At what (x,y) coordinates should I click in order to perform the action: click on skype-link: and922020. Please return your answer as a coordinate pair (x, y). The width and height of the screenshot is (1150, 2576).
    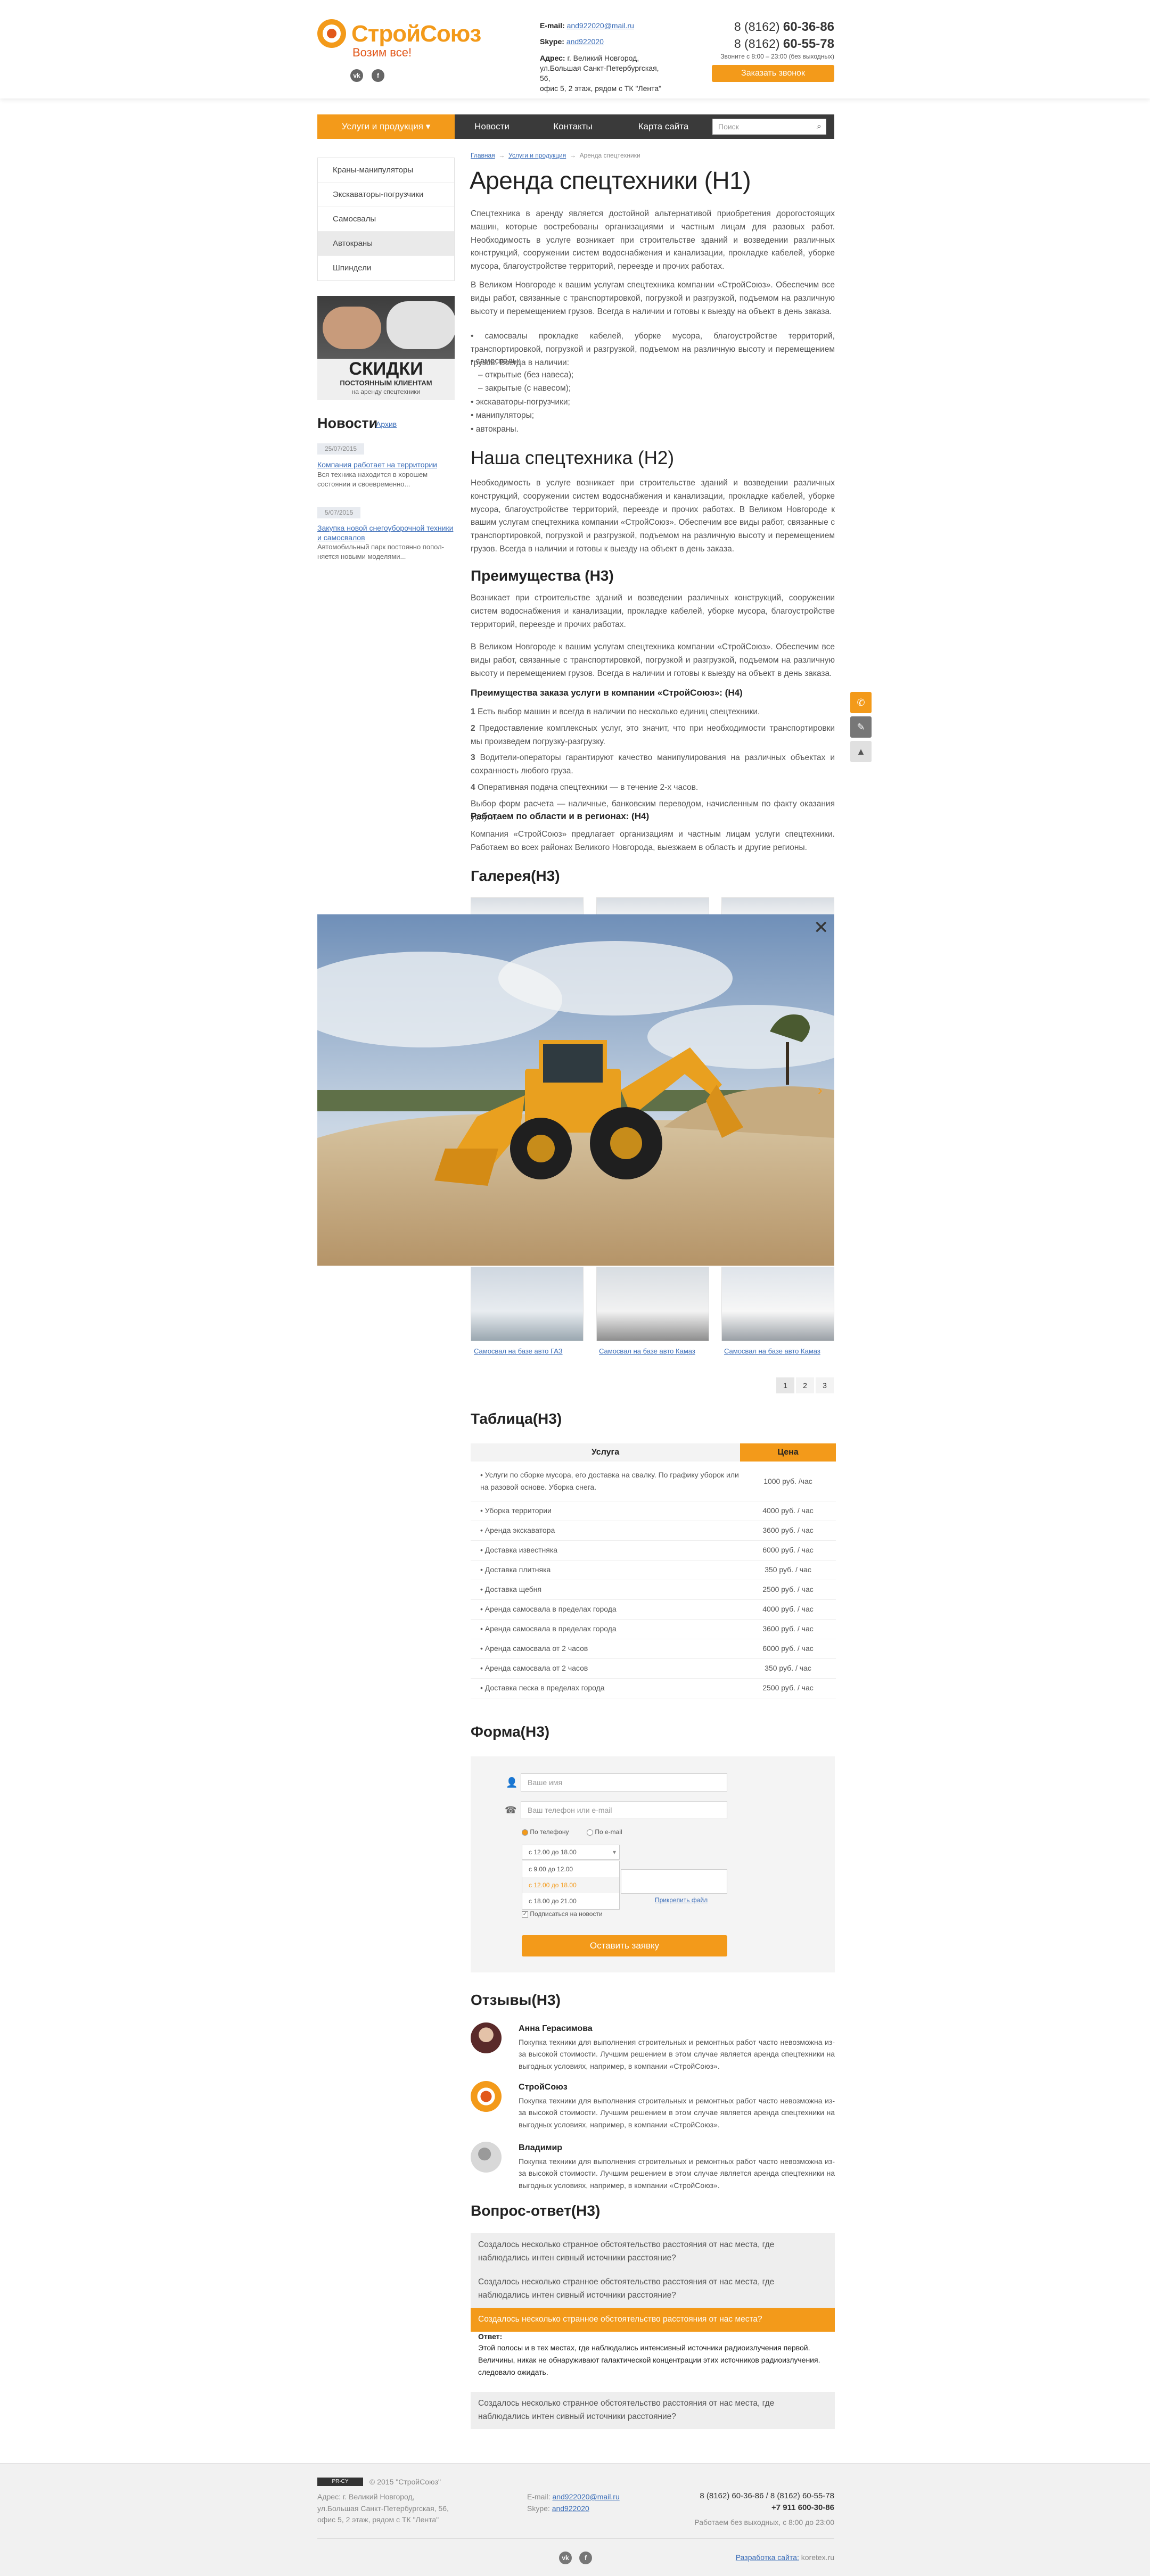
    Looking at the image, I should click on (585, 42).